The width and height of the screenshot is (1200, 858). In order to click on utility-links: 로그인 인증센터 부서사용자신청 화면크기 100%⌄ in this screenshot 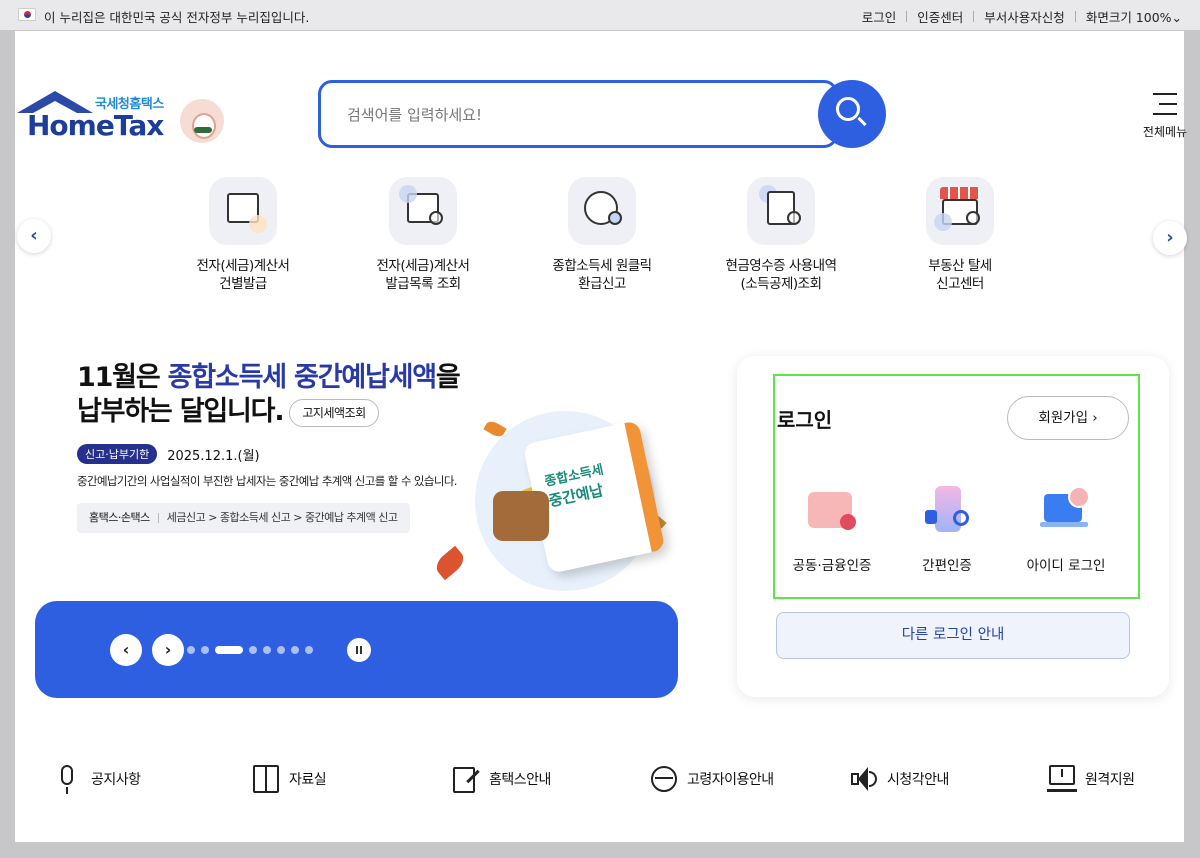, I will do `click(1022, 16)`.